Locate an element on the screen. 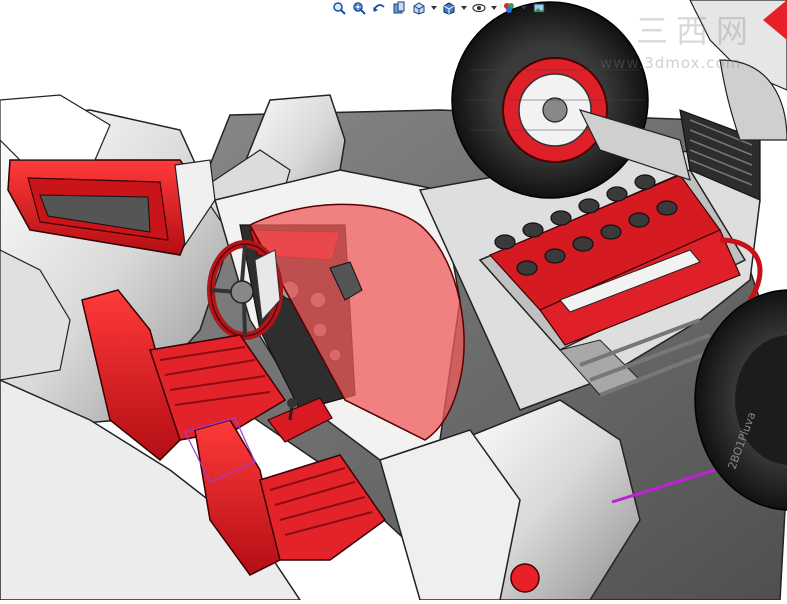 The width and height of the screenshot is (787, 604). display-style-dropdown is located at coordinates (464, 8).